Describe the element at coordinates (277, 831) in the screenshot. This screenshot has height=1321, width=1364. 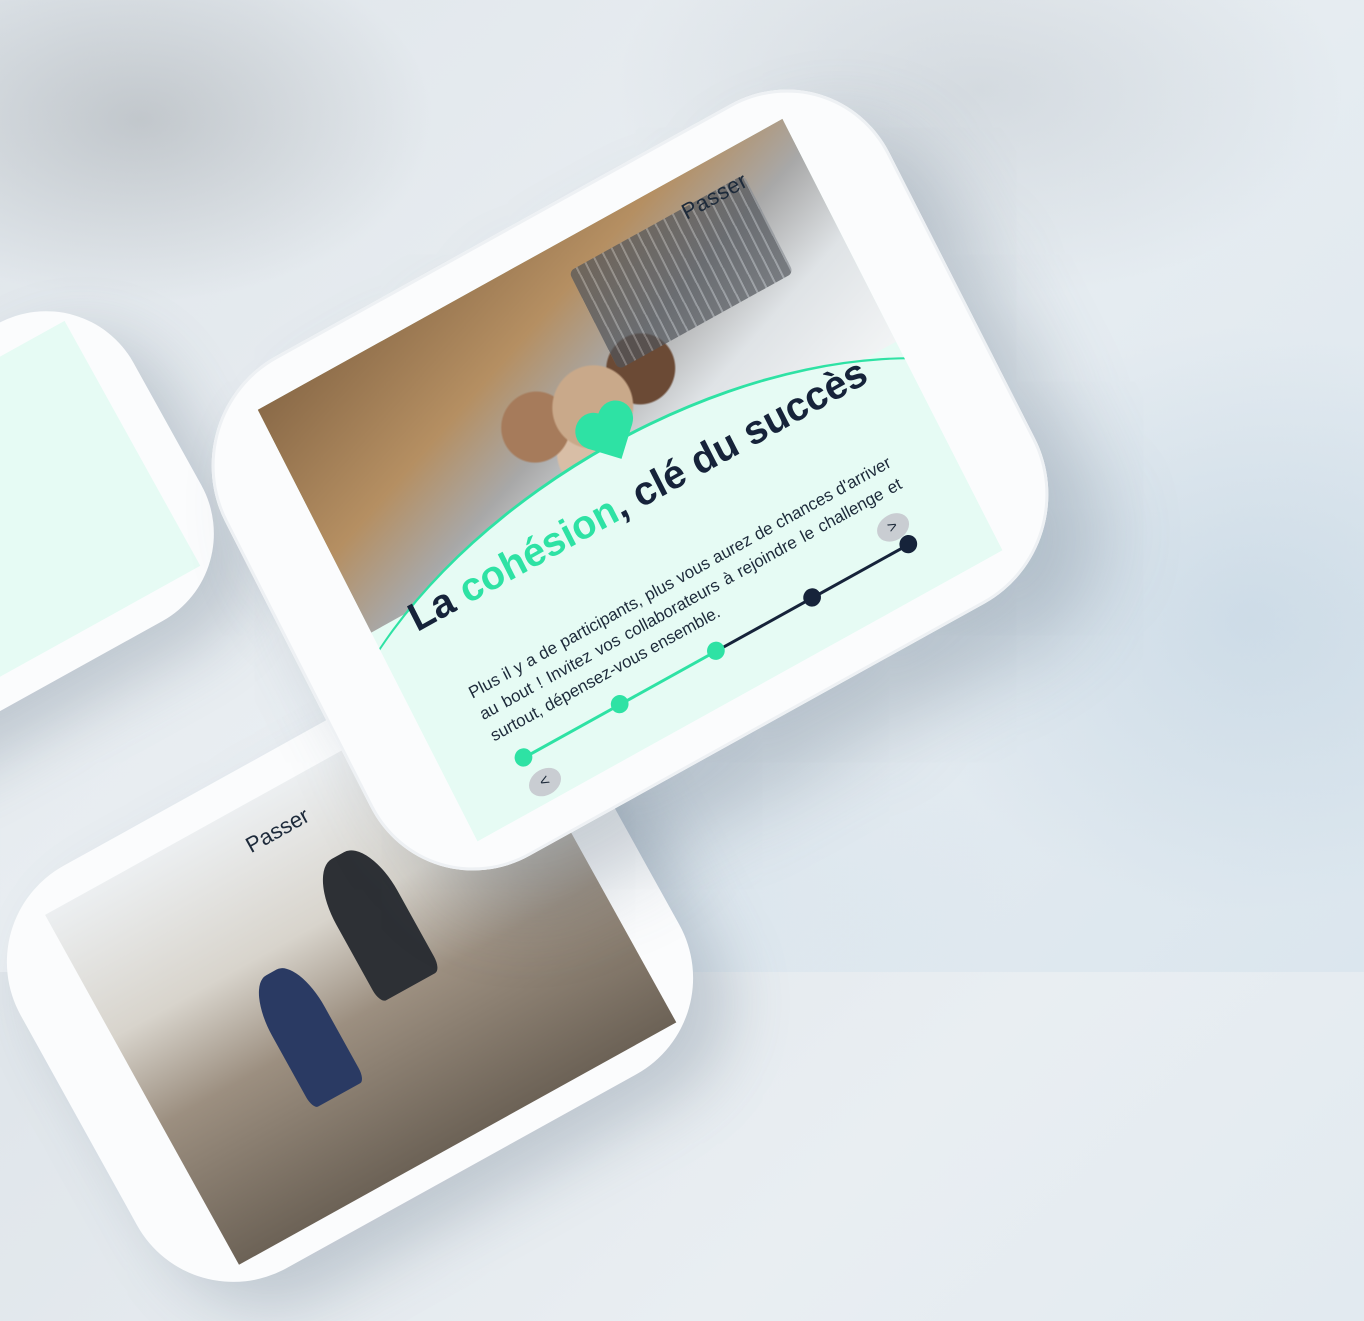
I see `skip-button: Passer` at that location.